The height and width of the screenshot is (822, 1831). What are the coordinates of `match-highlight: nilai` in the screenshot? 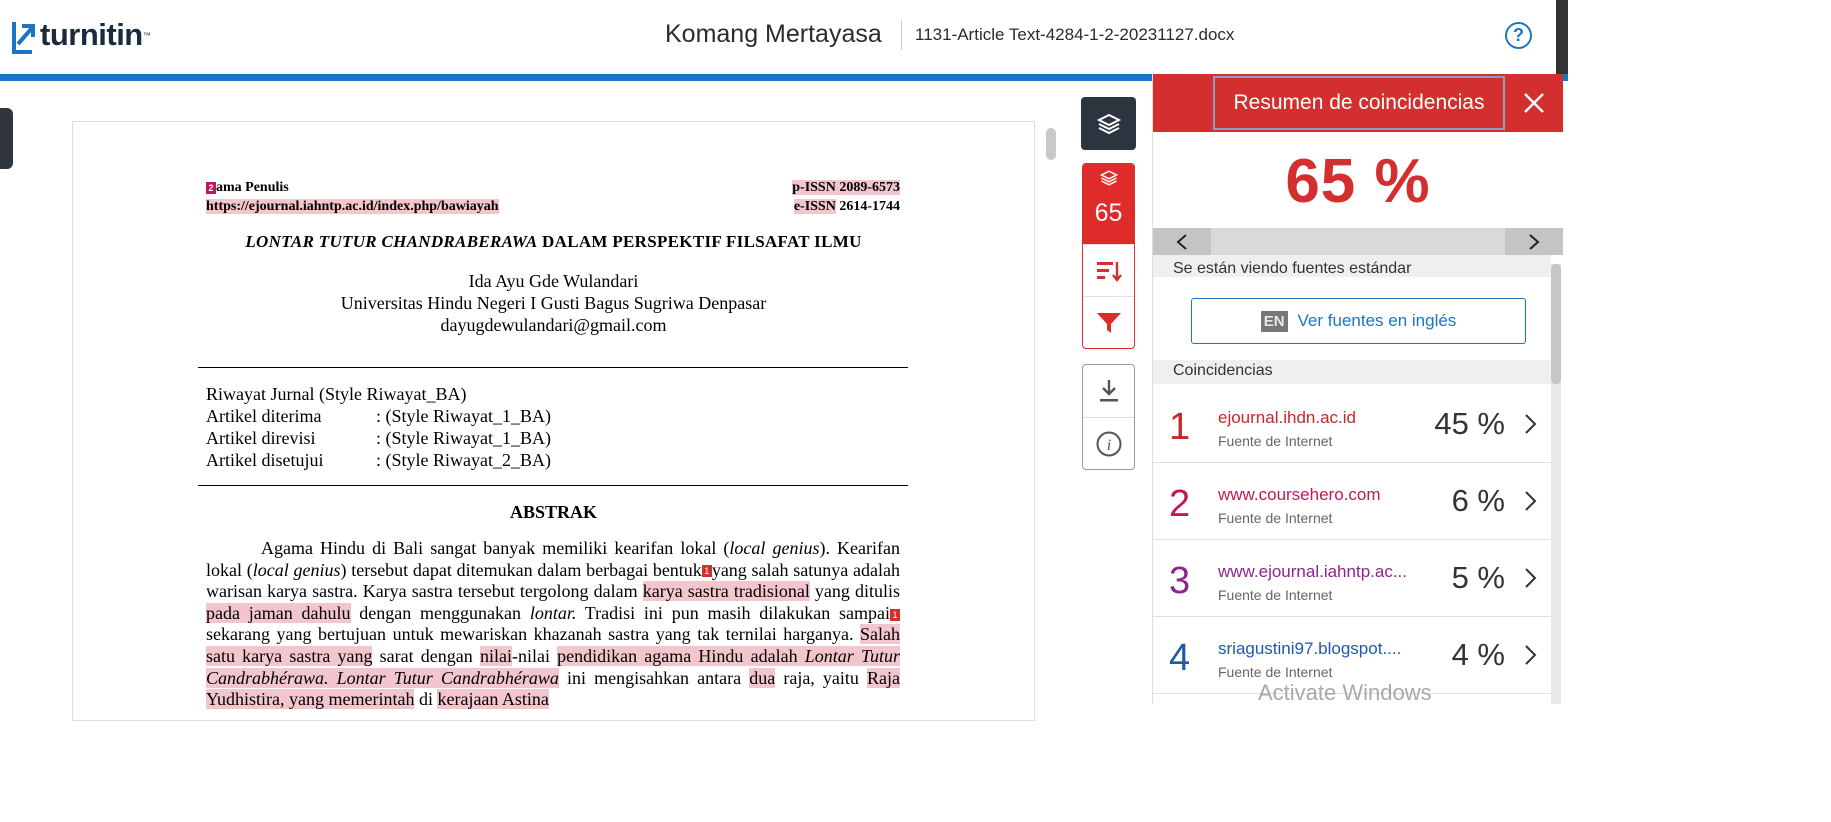 It's located at (495, 655).